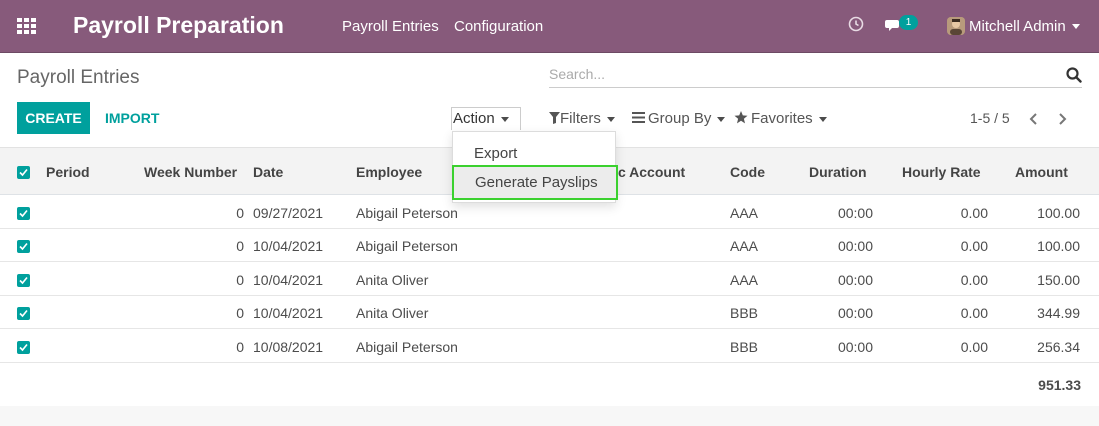  What do you see at coordinates (53, 118) in the screenshot?
I see `create-button: CREATE` at bounding box center [53, 118].